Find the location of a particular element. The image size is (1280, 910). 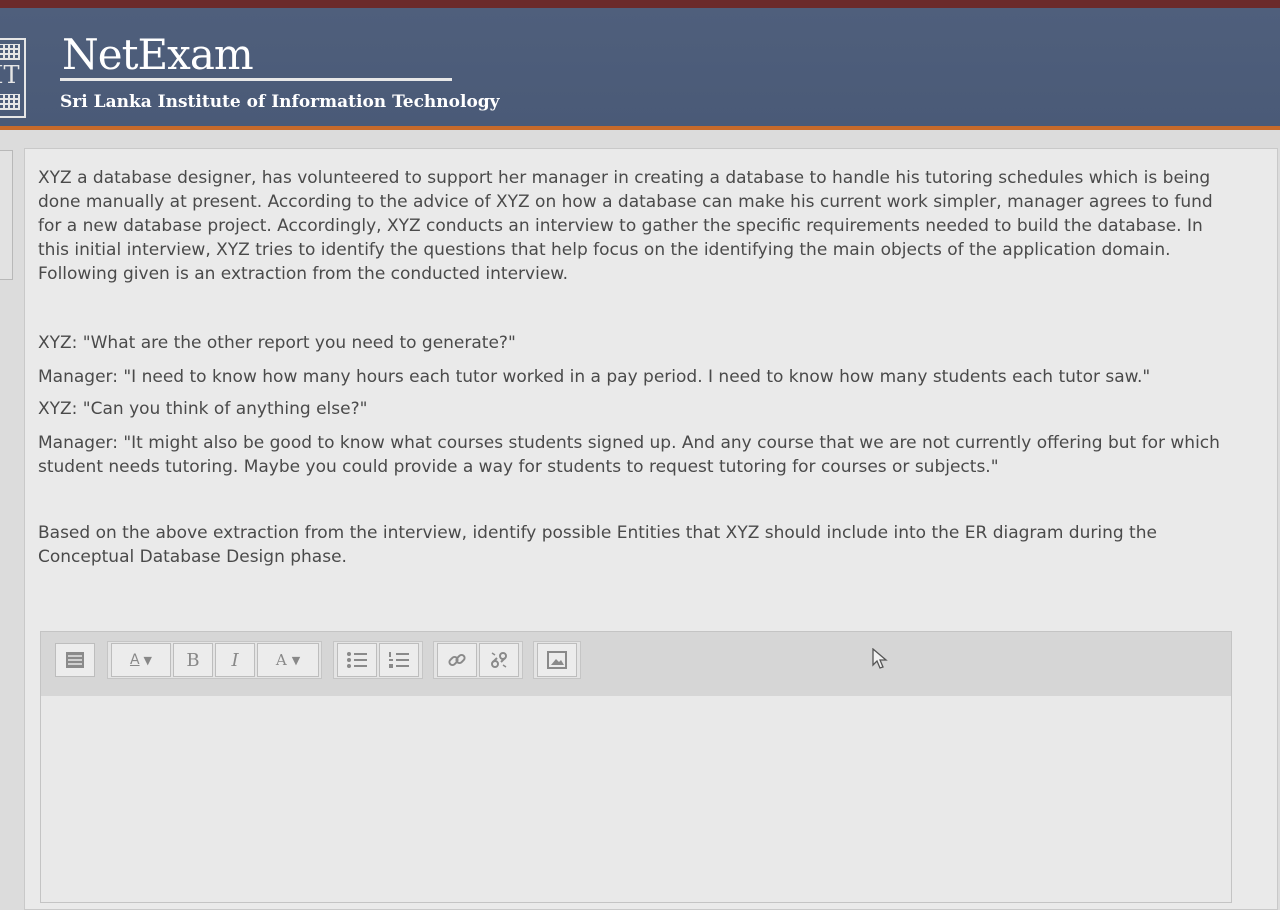

italic-button: I is located at coordinates (235, 660).